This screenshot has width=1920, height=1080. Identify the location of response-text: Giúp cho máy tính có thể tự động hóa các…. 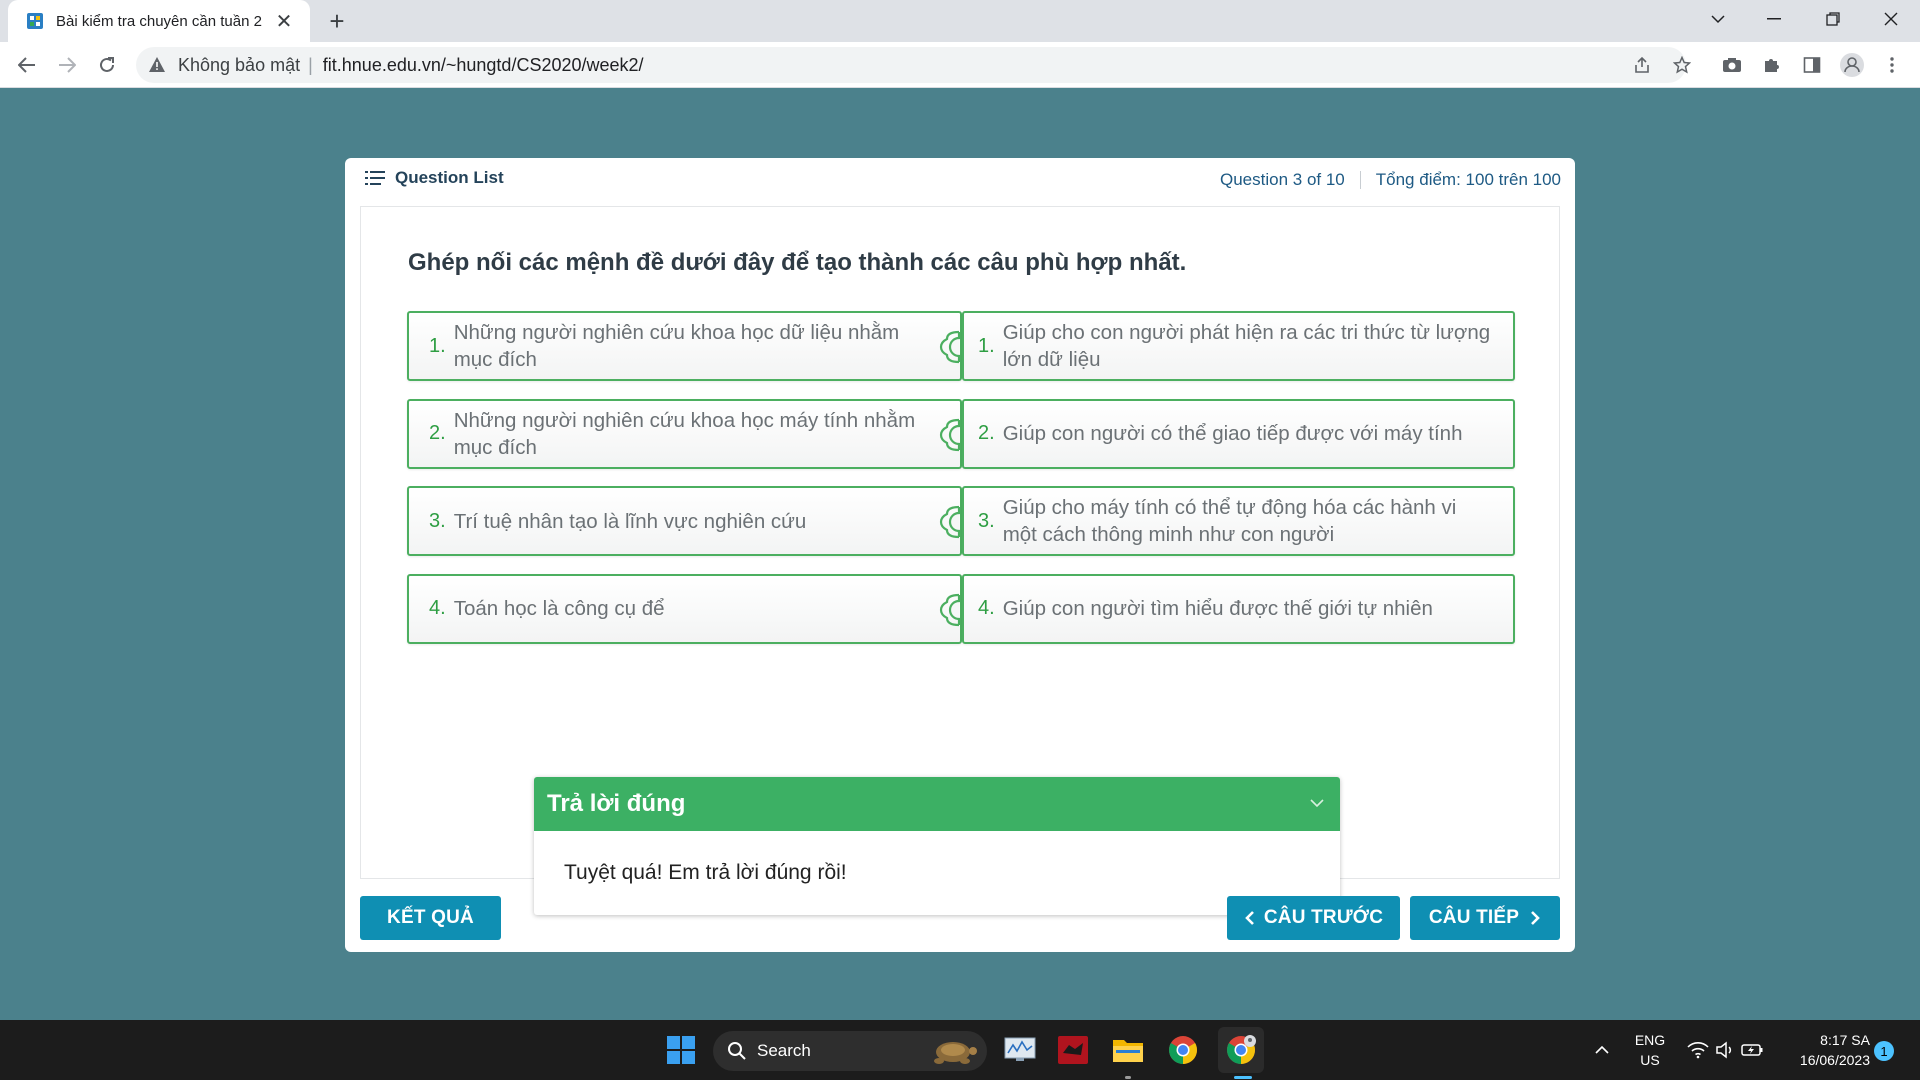
(1229, 521).